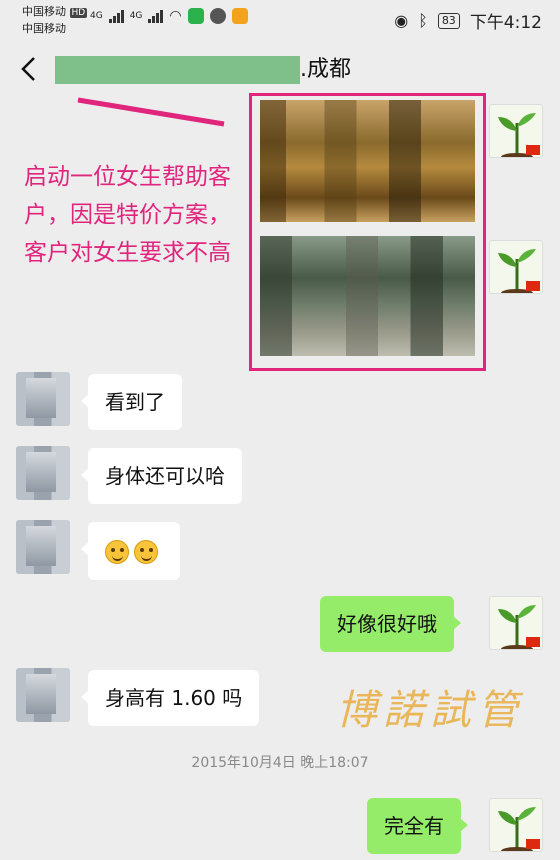 The height and width of the screenshot is (860, 560). What do you see at coordinates (325, 69) in the screenshot?
I see `contact-name-suffix: .成都` at bounding box center [325, 69].